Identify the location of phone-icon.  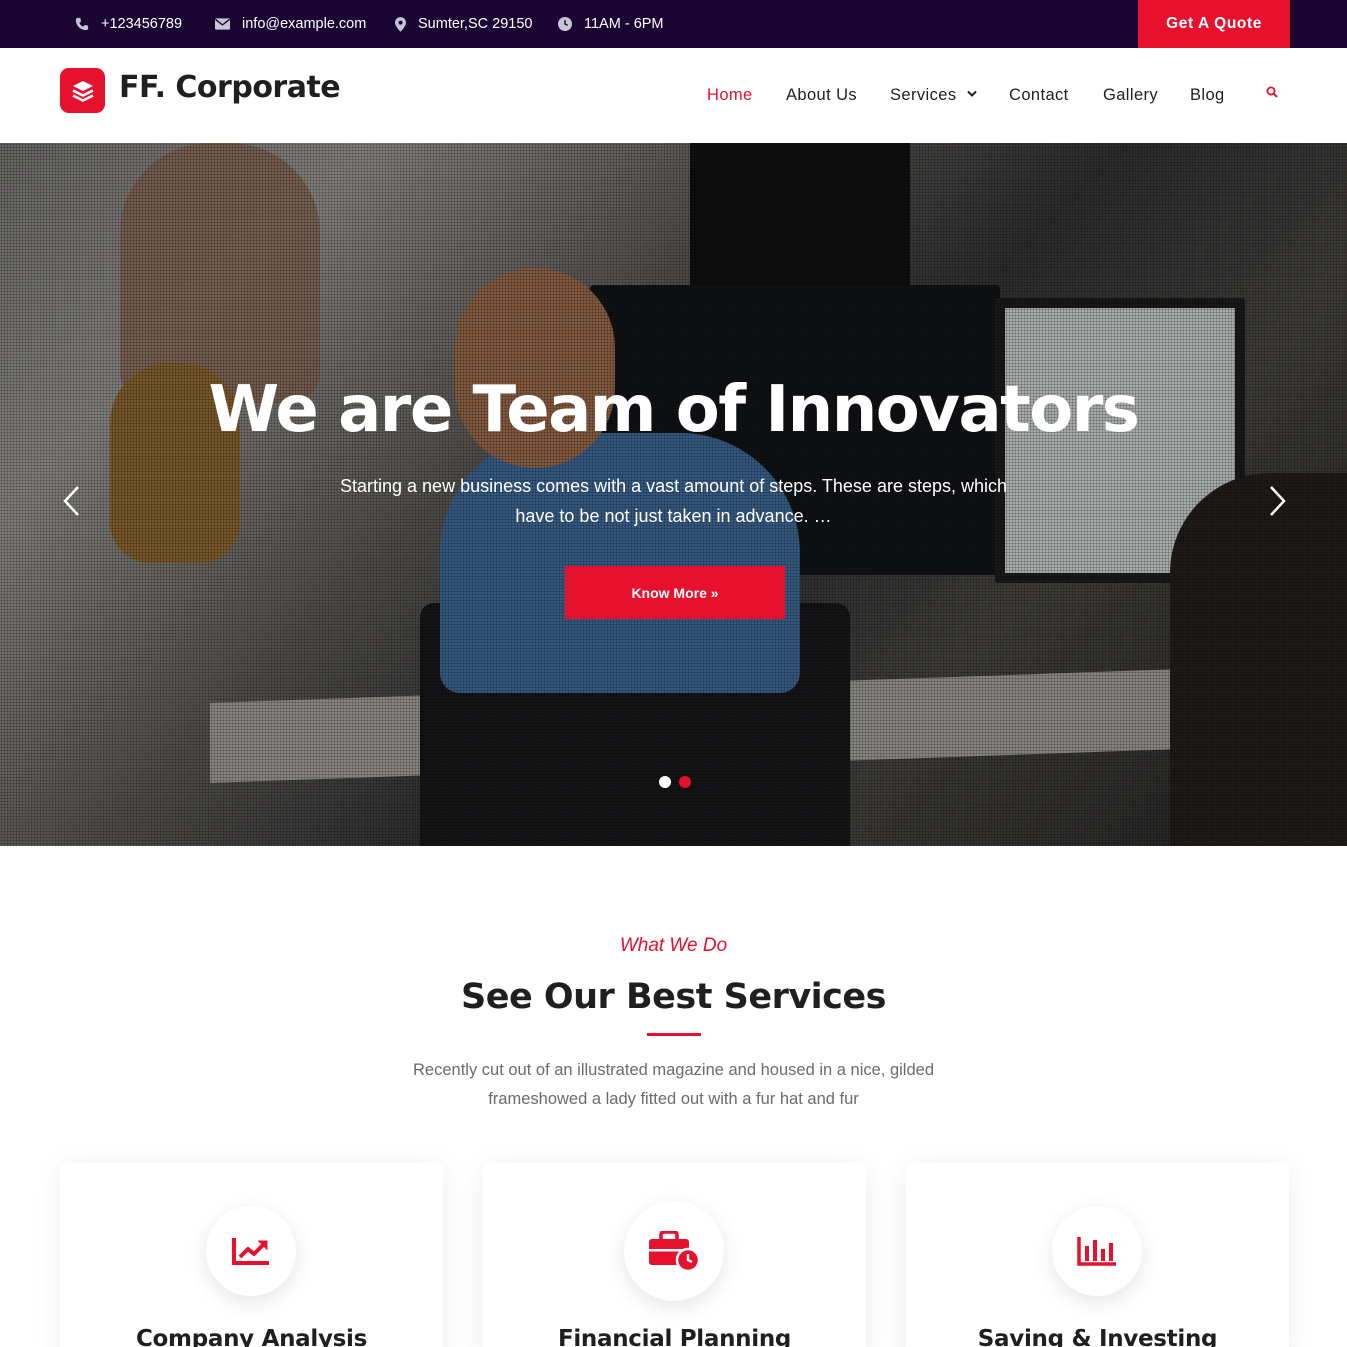
(82, 24).